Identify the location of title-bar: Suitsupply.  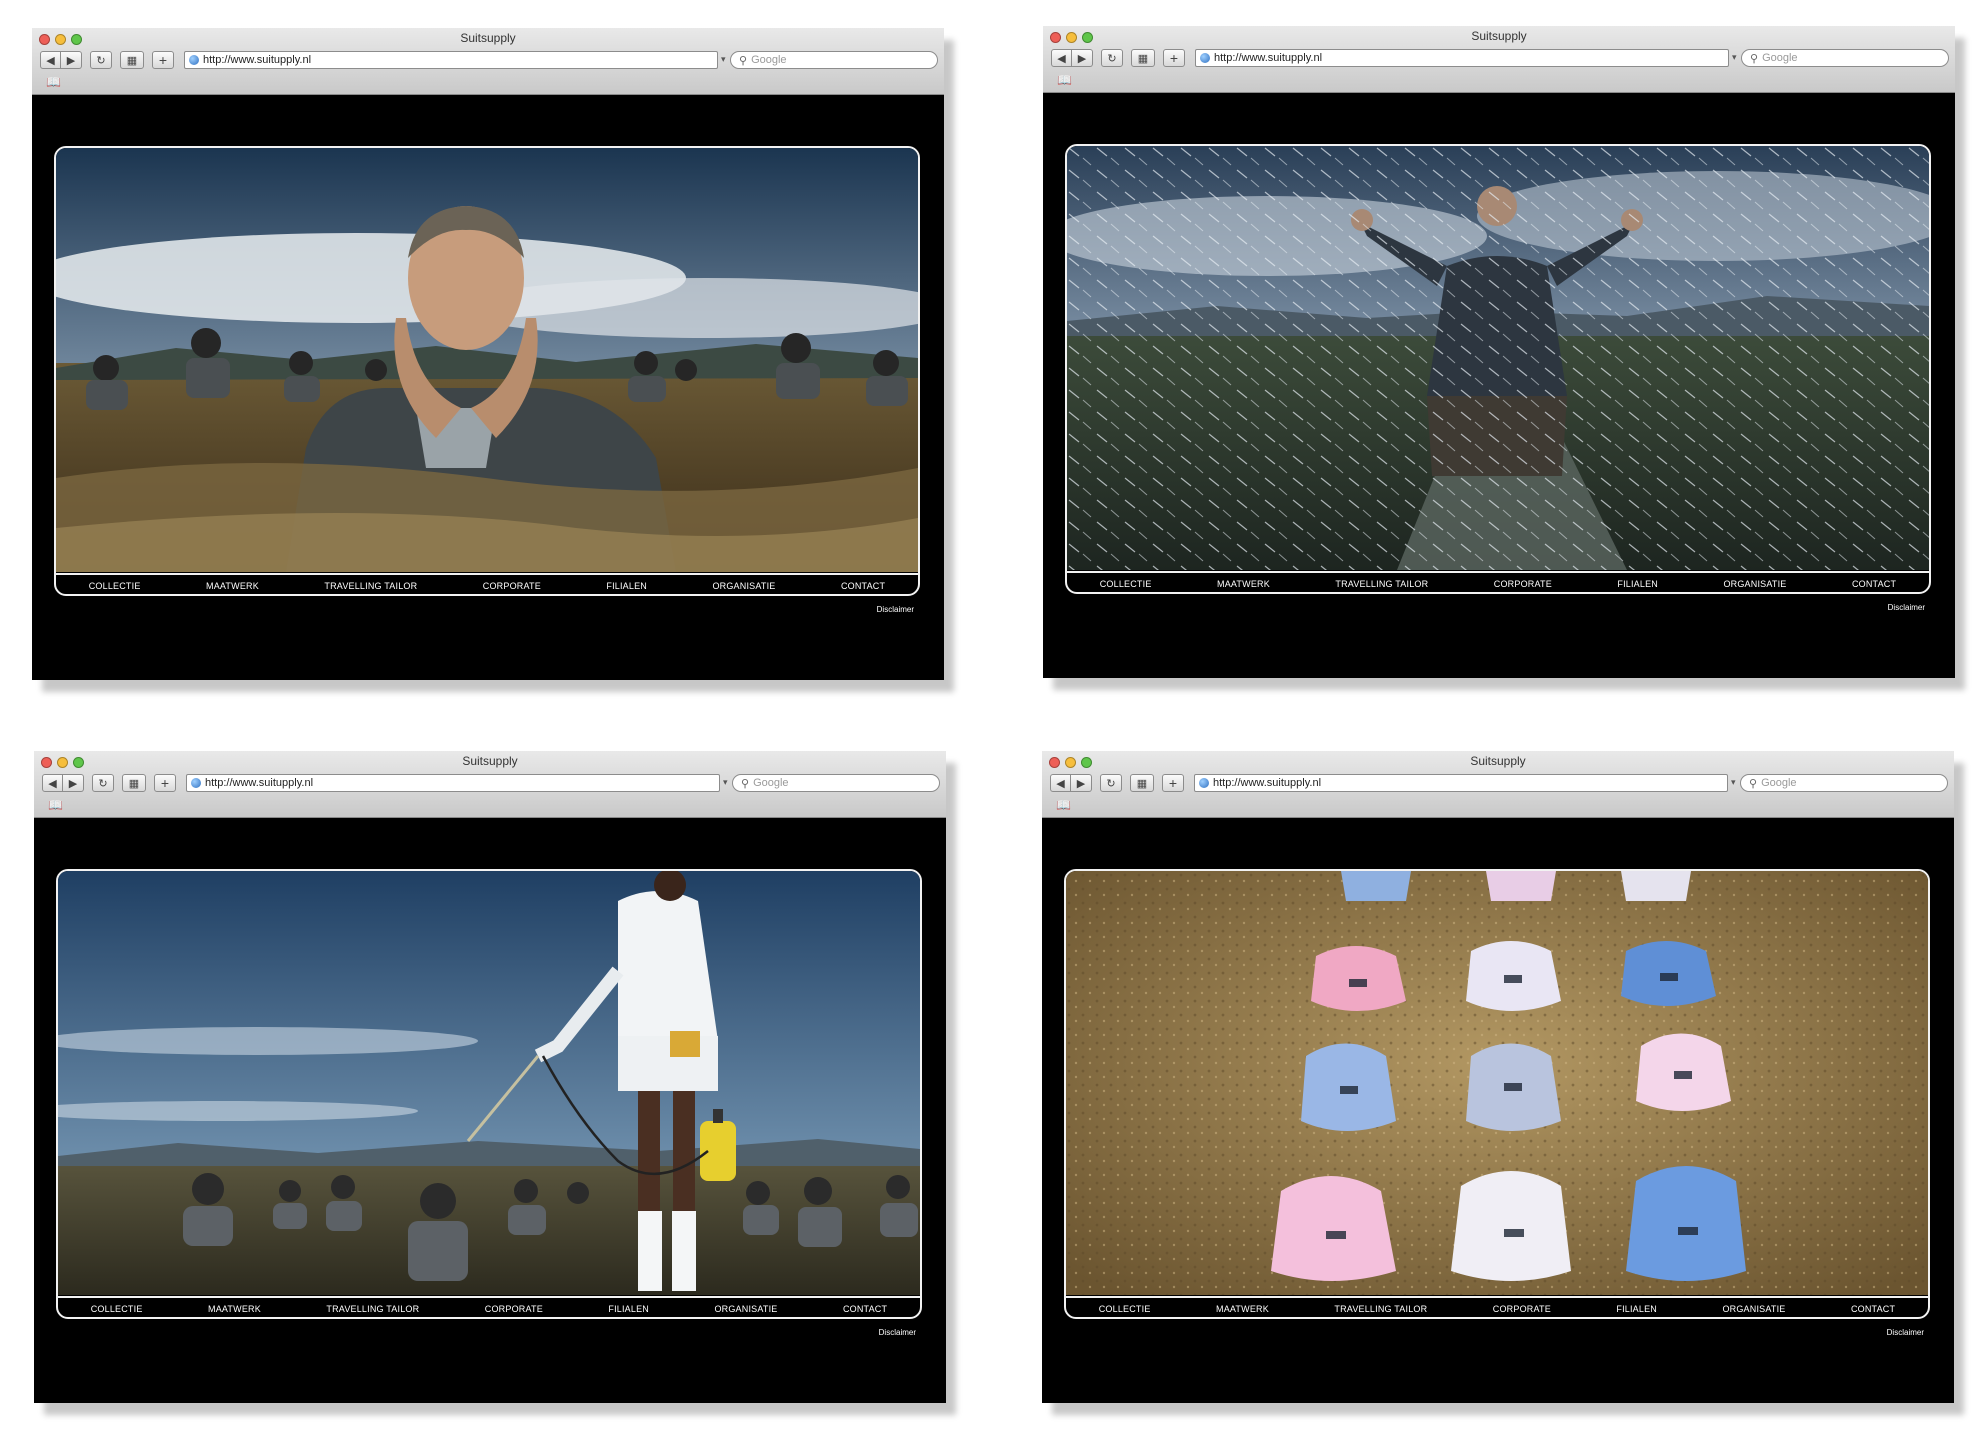
(490, 761).